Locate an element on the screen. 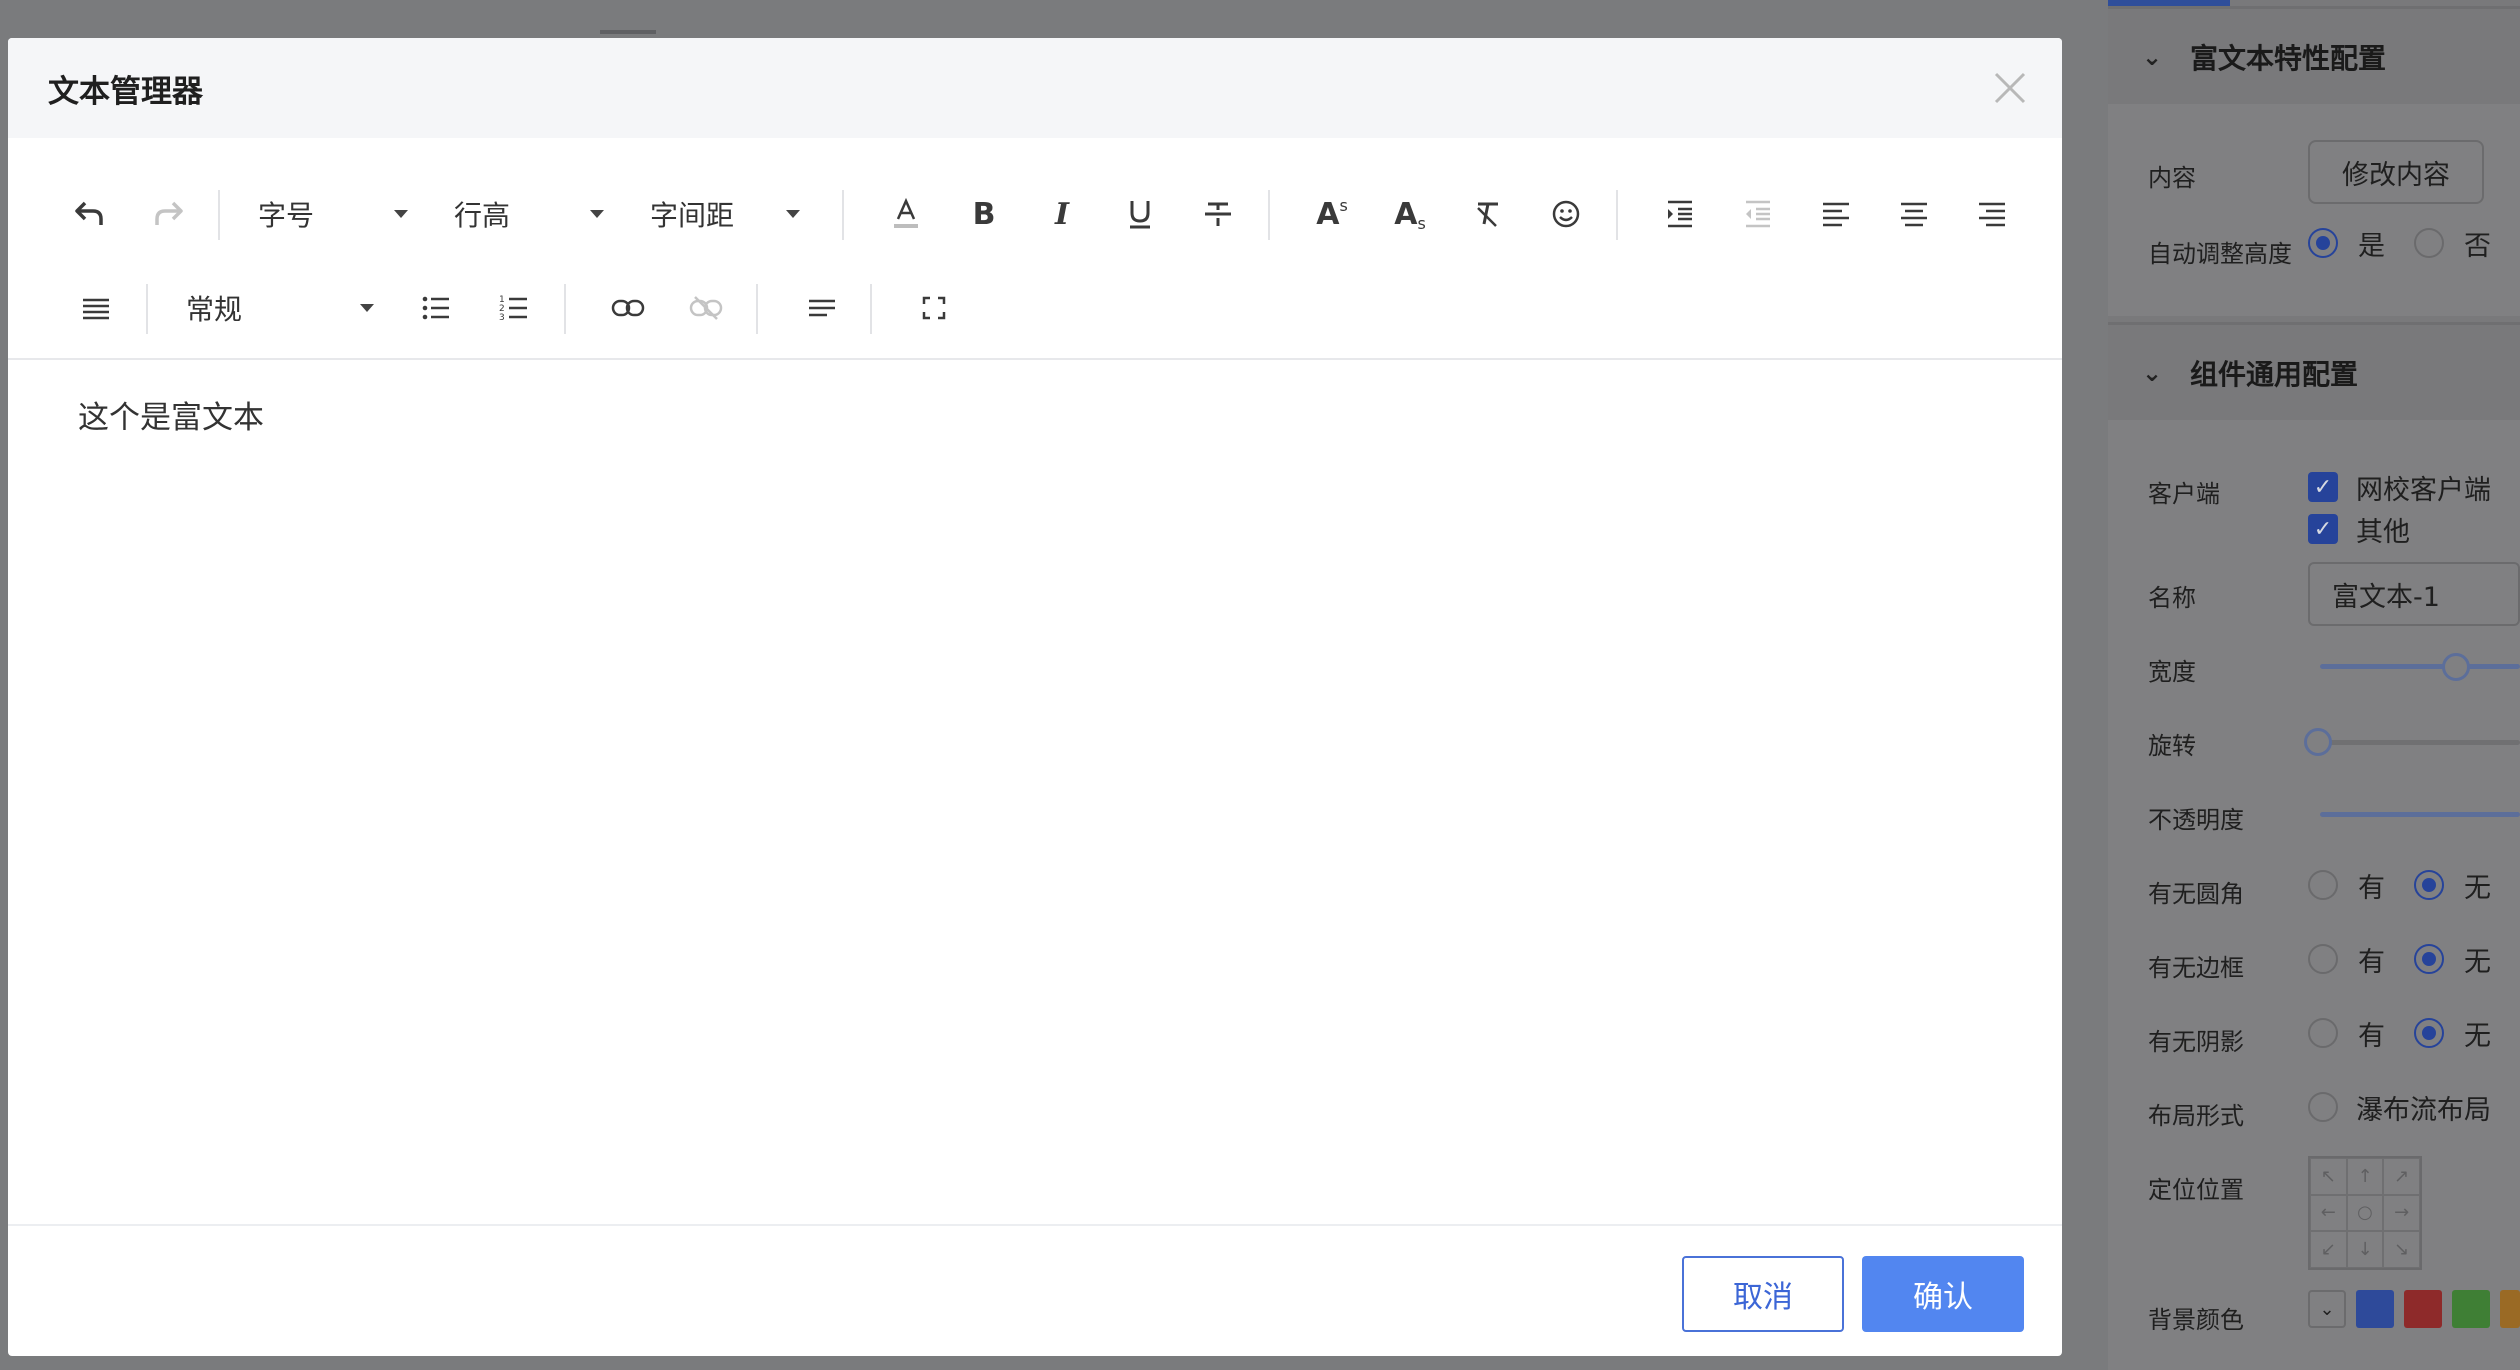  clear-format-icon is located at coordinates (1488, 214).